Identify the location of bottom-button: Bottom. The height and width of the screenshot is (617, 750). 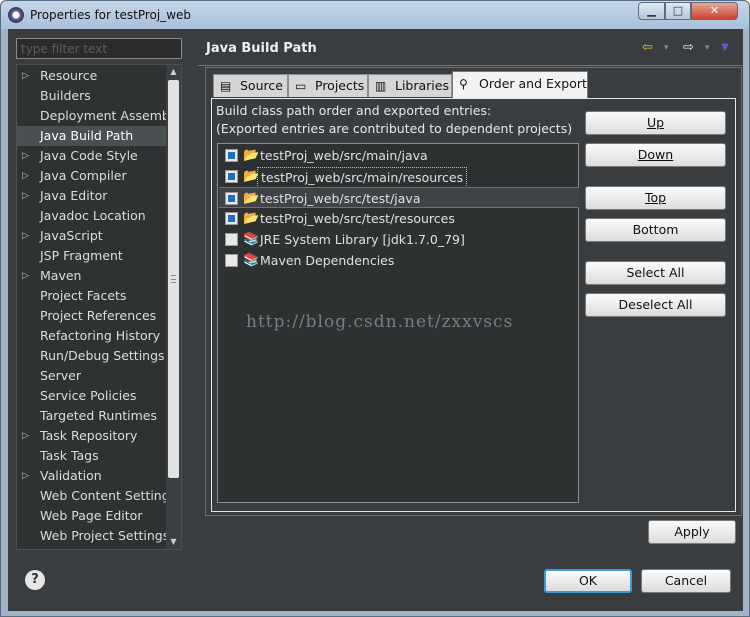
(655, 230).